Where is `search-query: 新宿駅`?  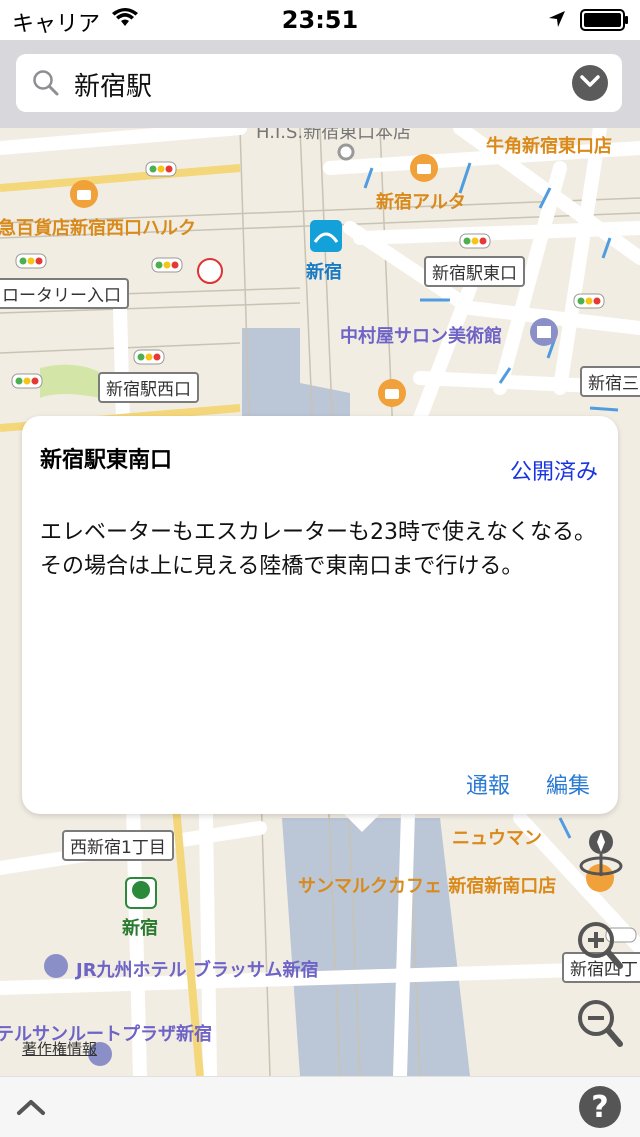 search-query: 新宿駅 is located at coordinates (113, 87).